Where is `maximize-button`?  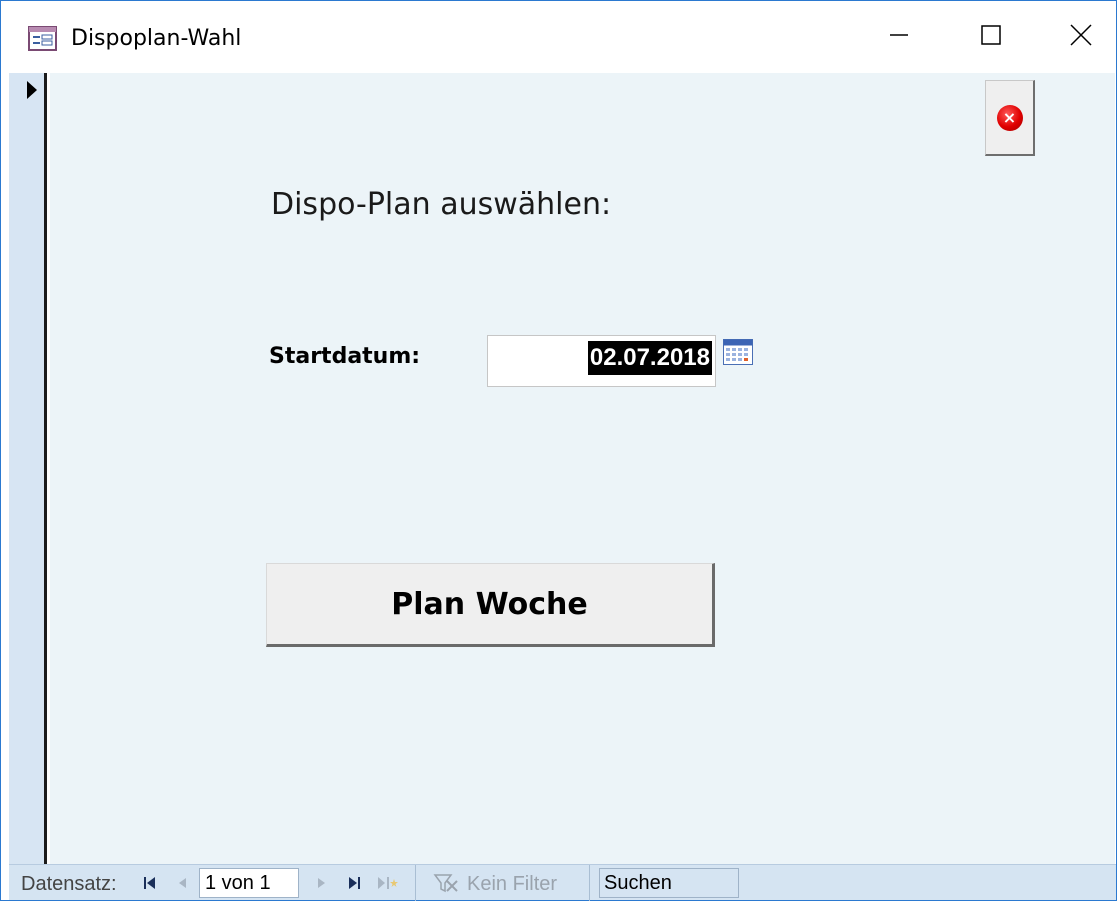 maximize-button is located at coordinates (991, 37).